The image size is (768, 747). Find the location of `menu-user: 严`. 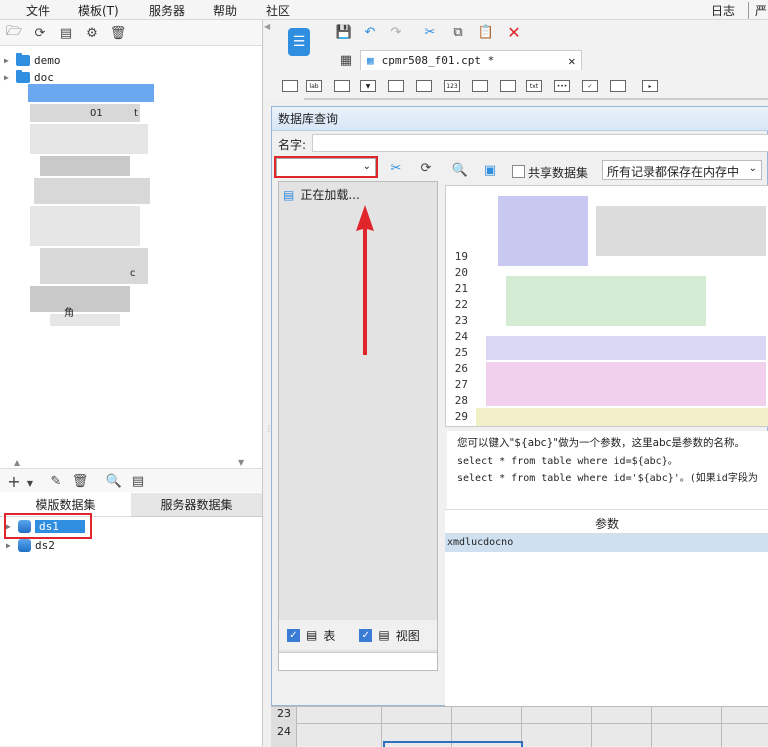

menu-user: 严 is located at coordinates (757, 10).